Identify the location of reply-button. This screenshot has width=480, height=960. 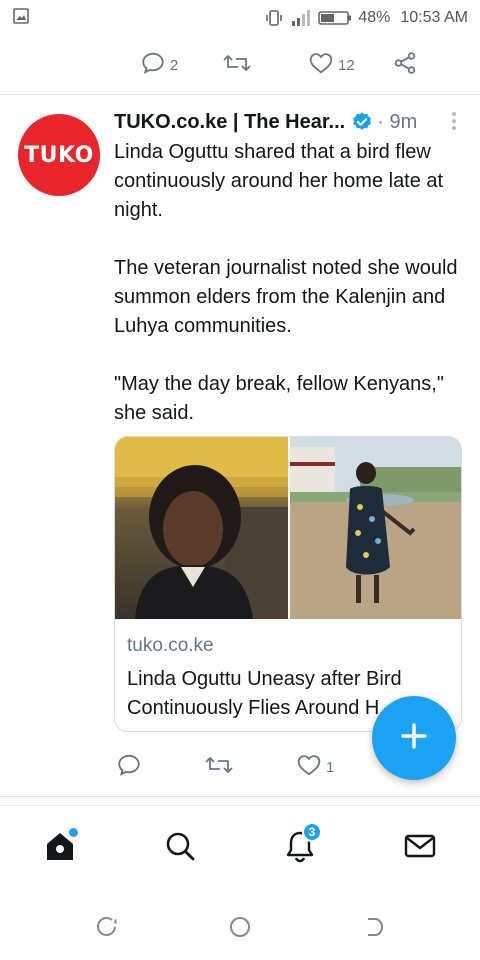
(129, 767).